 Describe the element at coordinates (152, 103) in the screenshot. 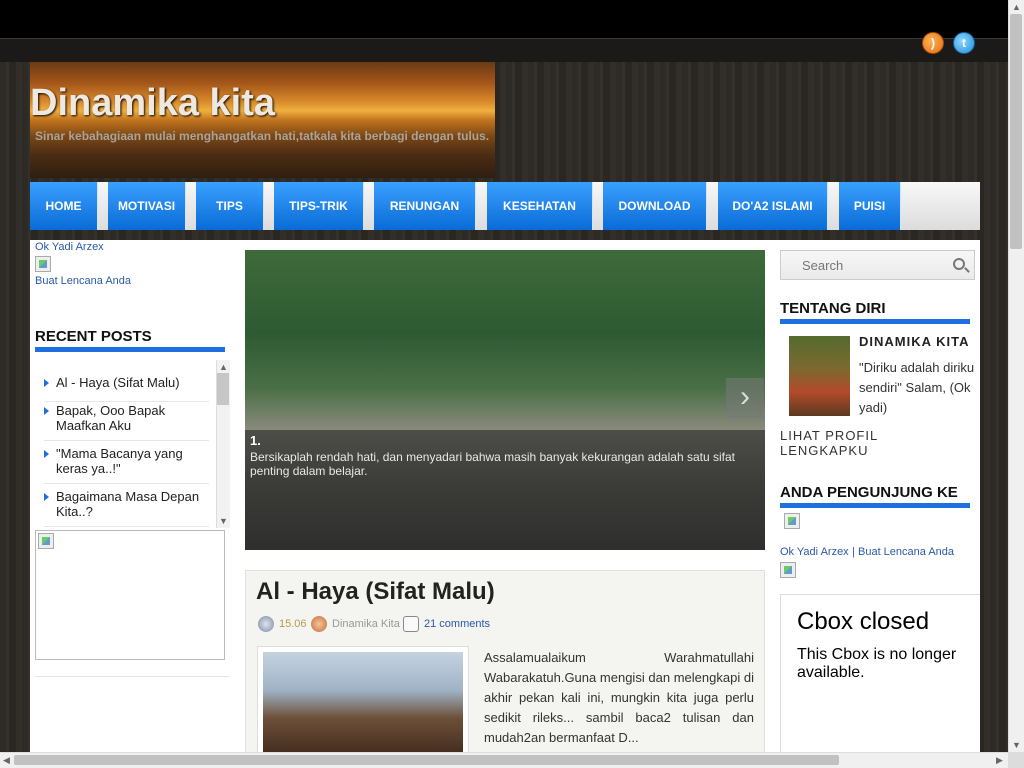

I see `site-title: Dinamika kita` at that location.